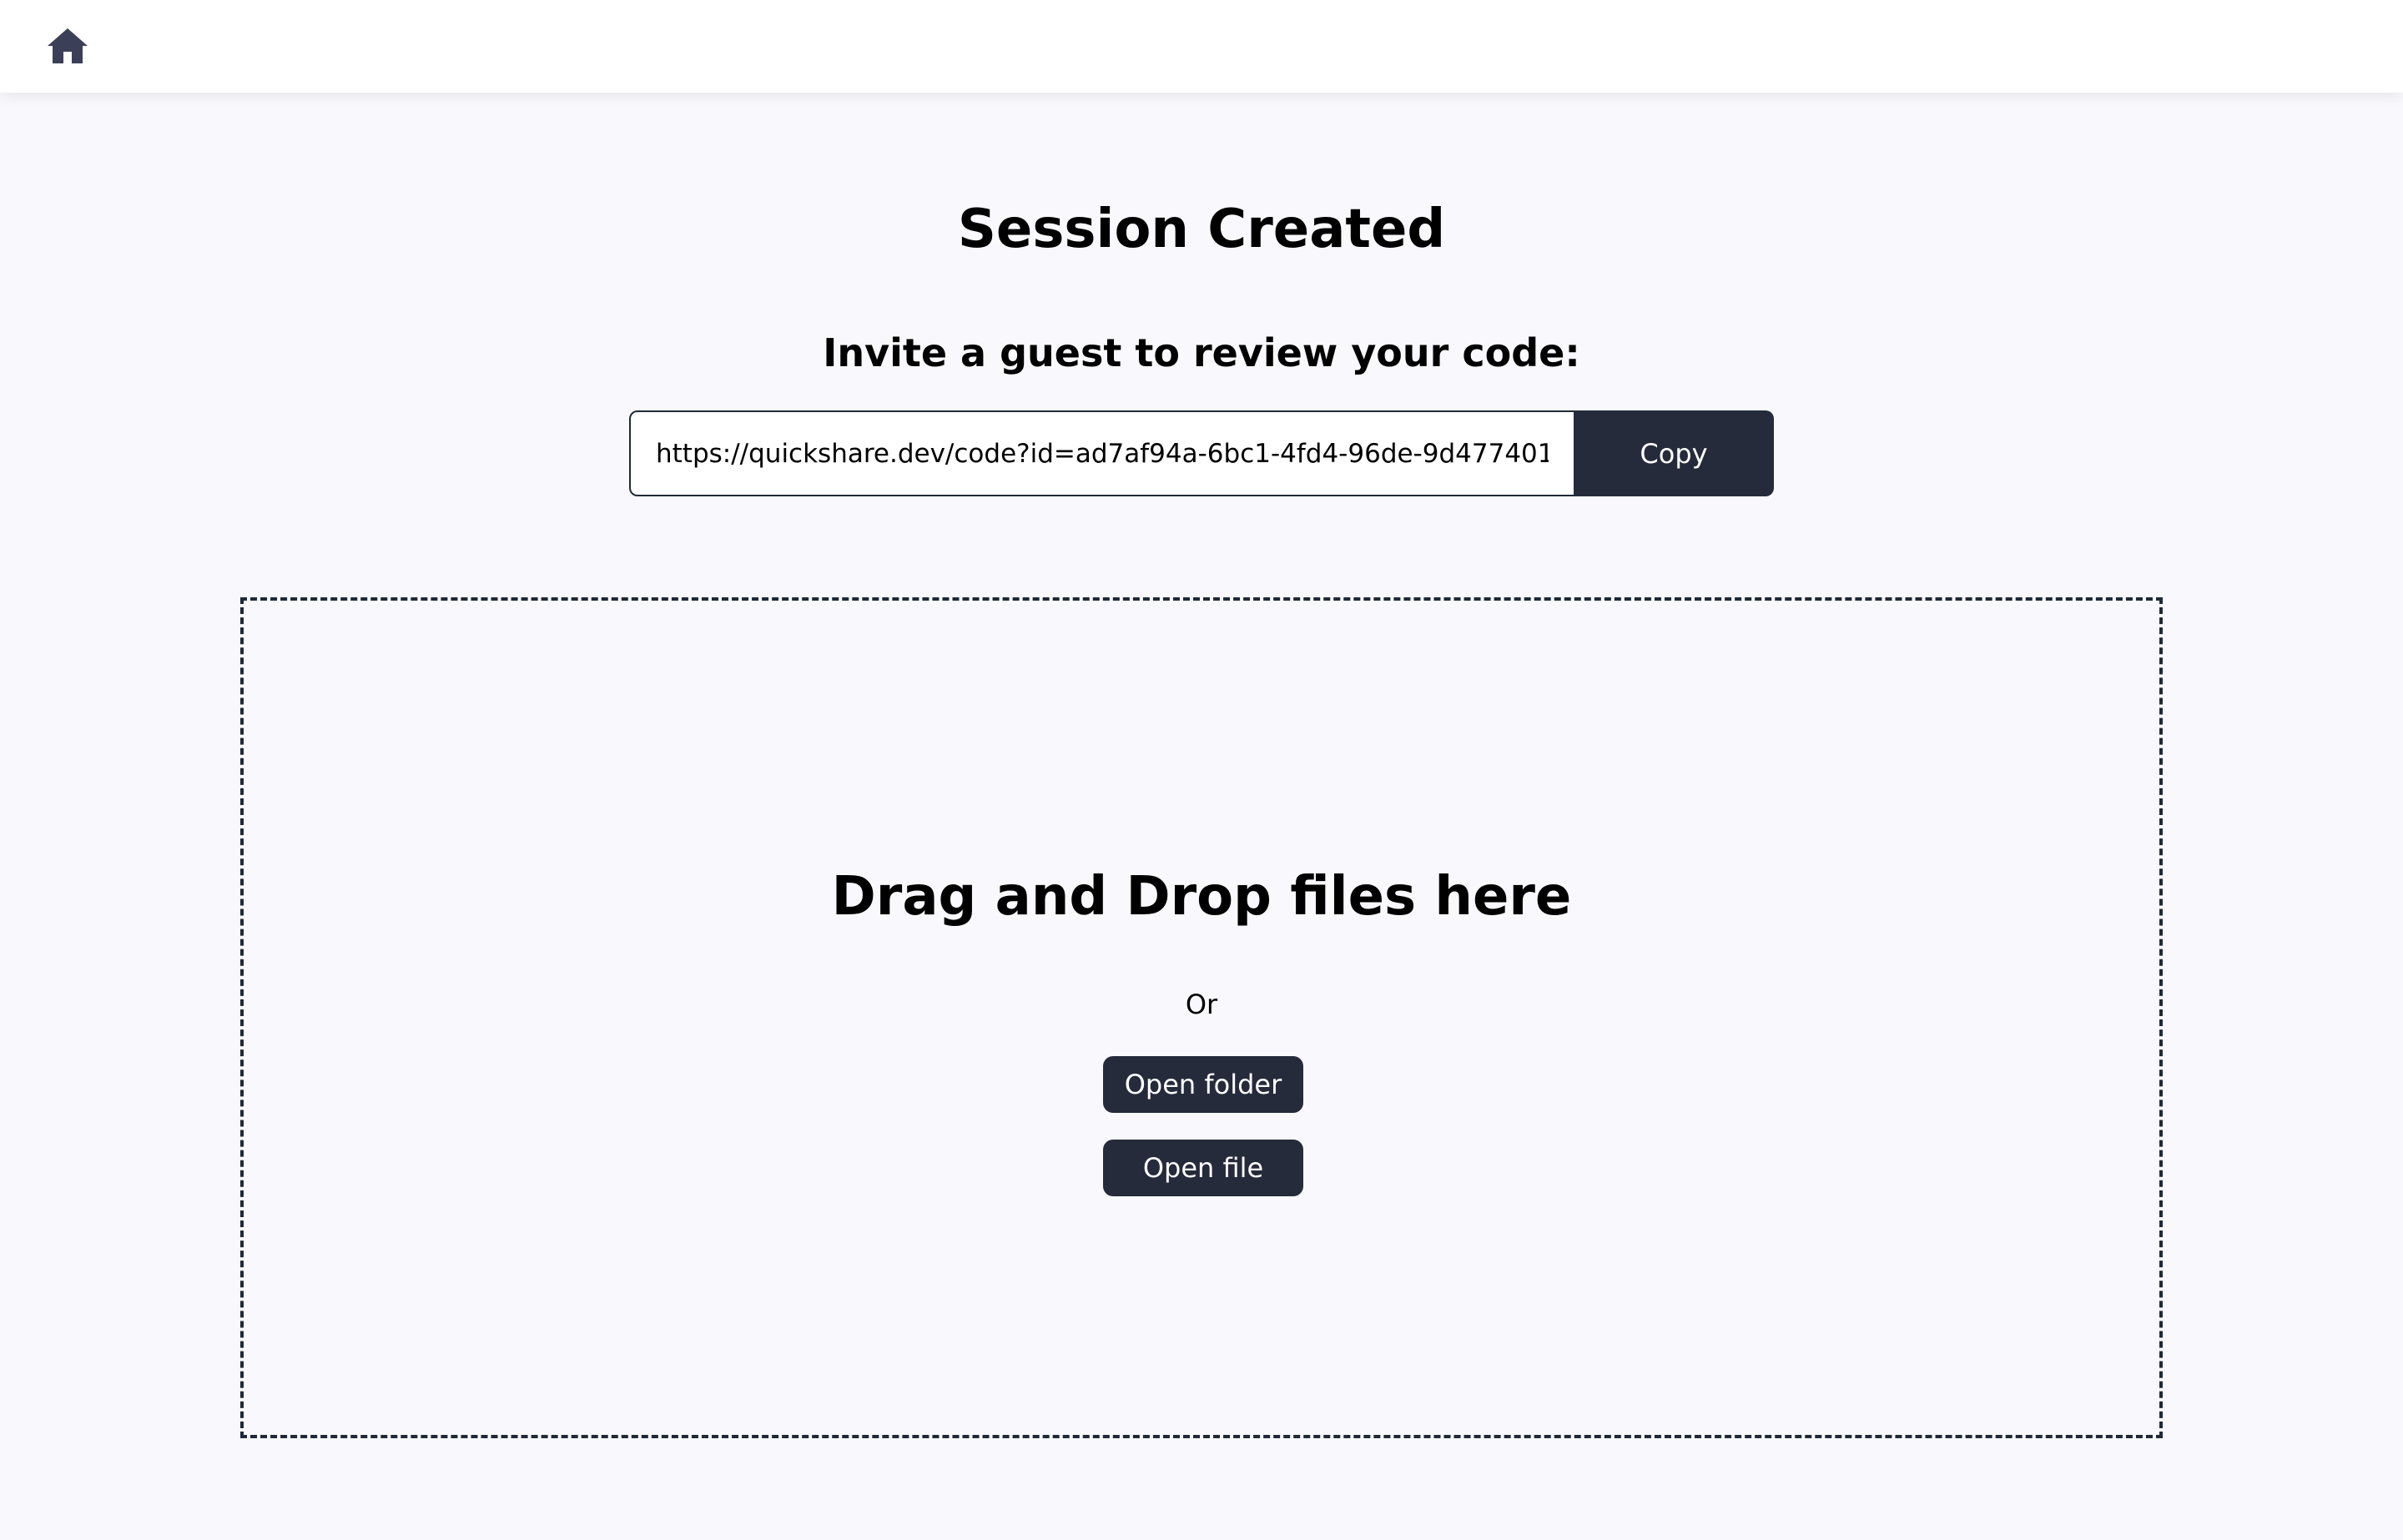 The image size is (2403, 1540). I want to click on home-icon, so click(68, 45).